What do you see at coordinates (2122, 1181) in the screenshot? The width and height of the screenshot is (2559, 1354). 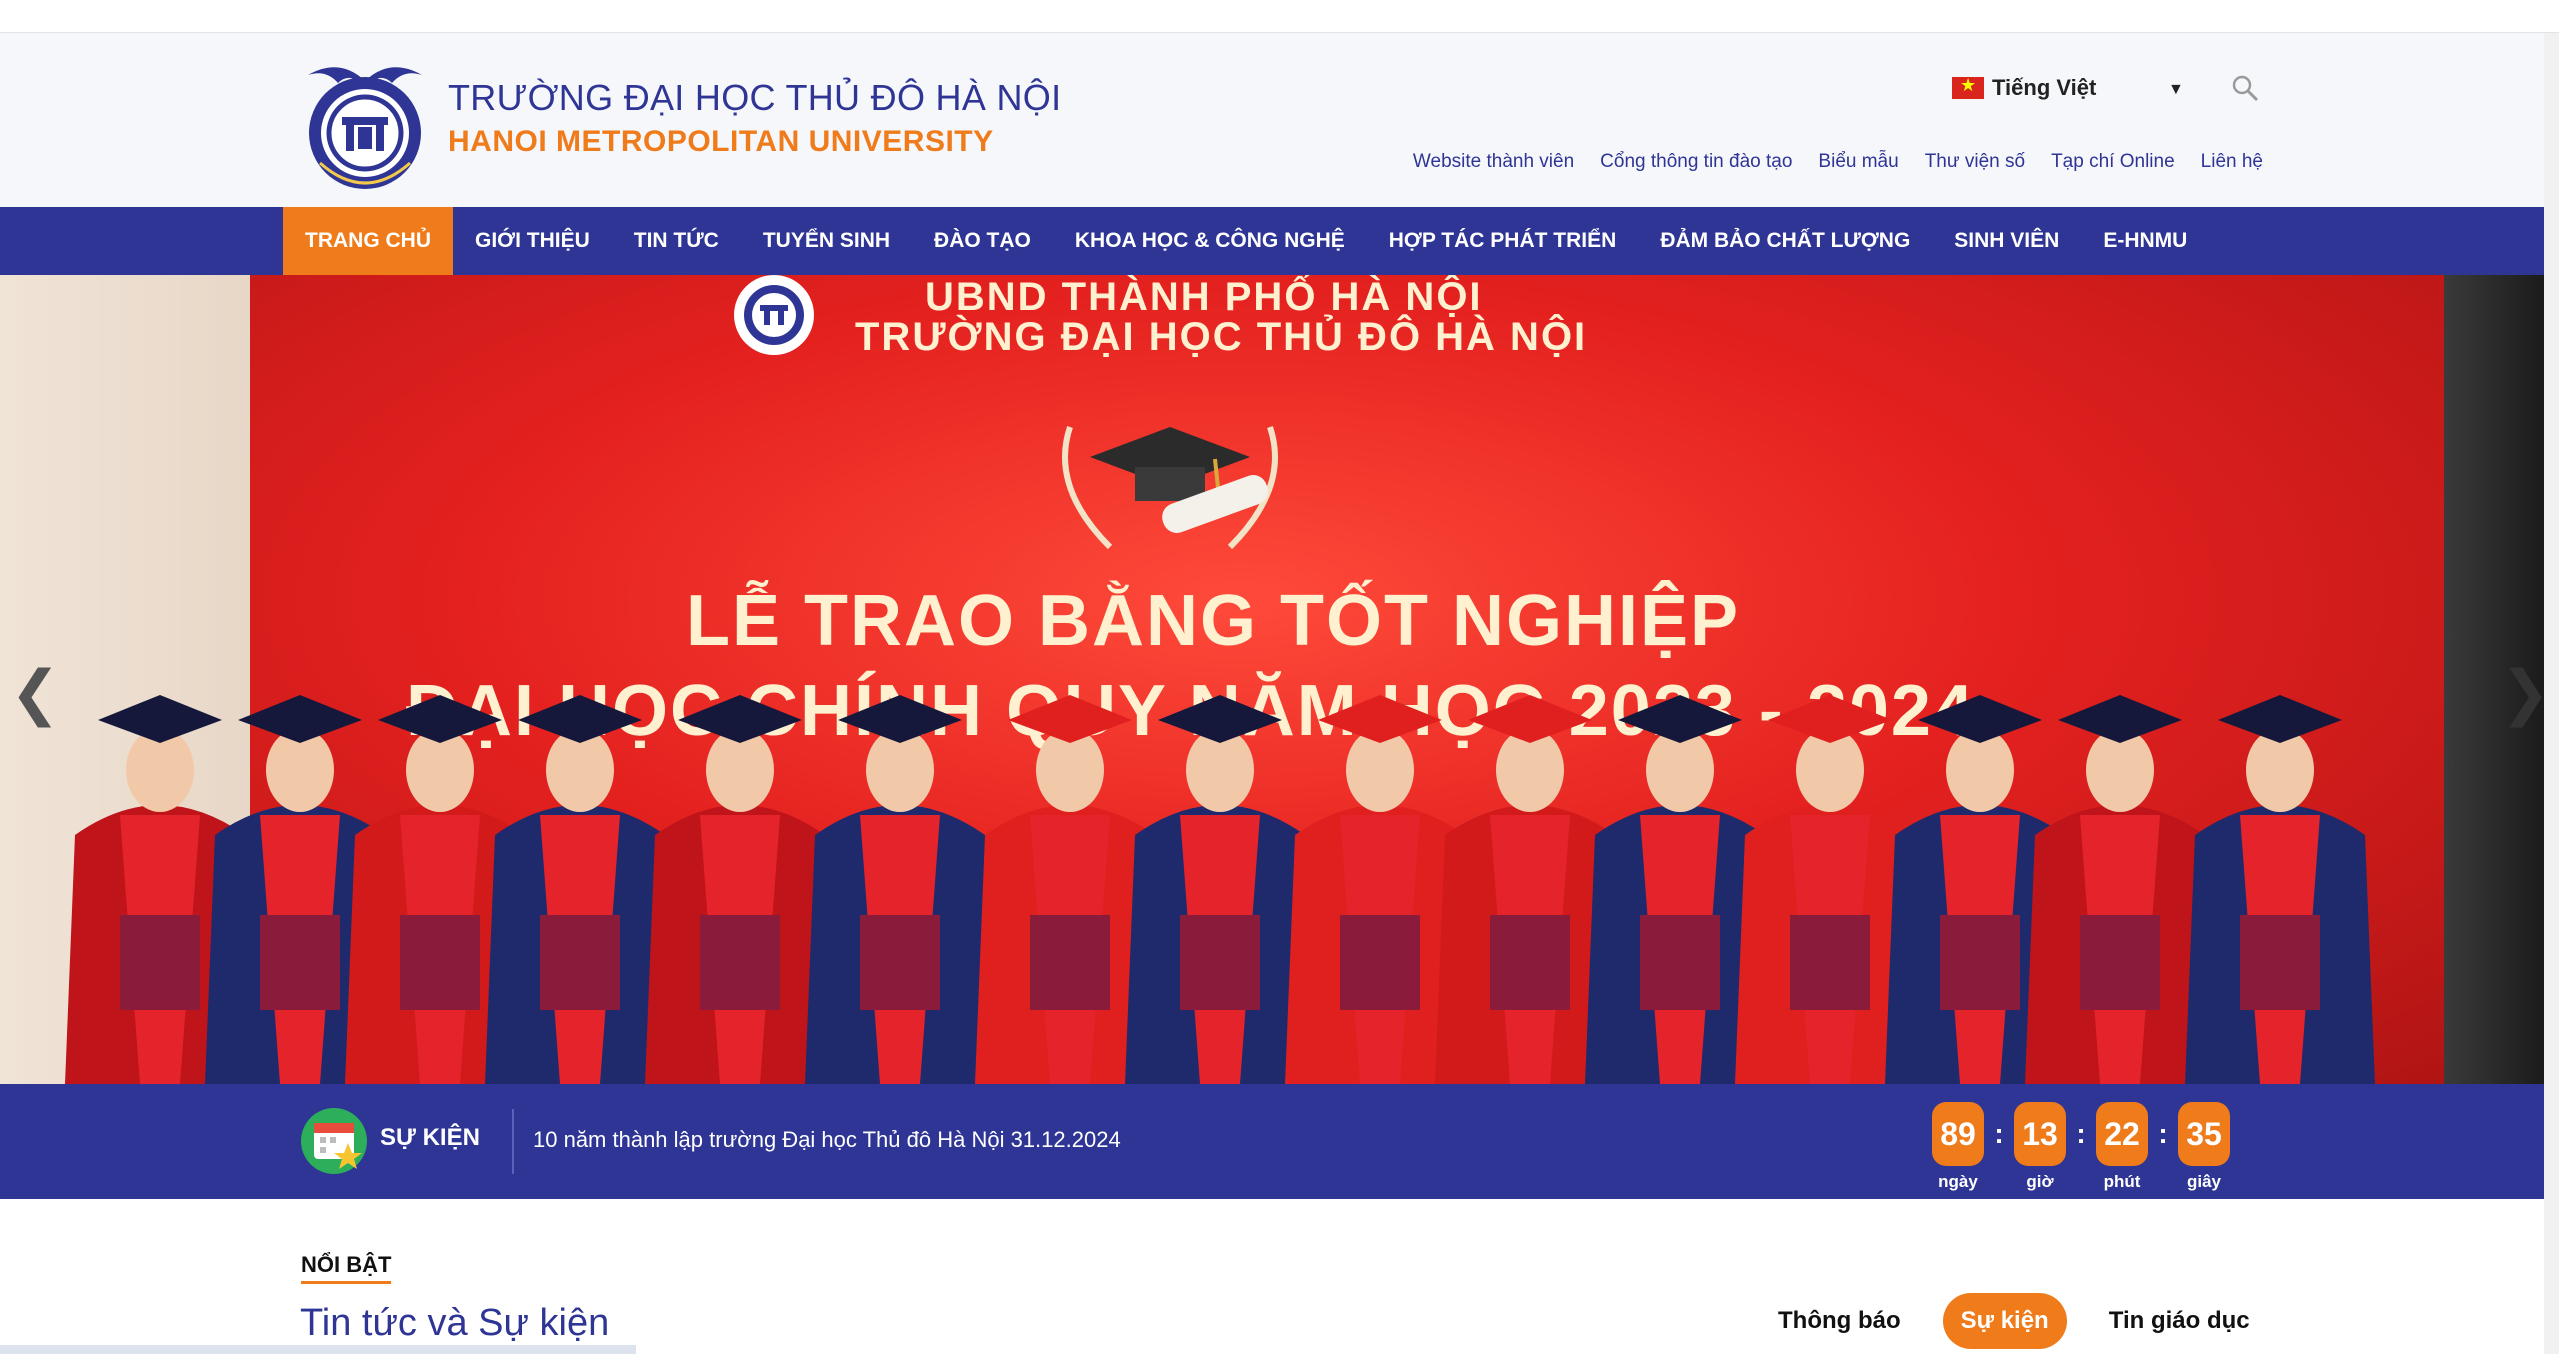 I see `countdown-minutes-label: phút` at bounding box center [2122, 1181].